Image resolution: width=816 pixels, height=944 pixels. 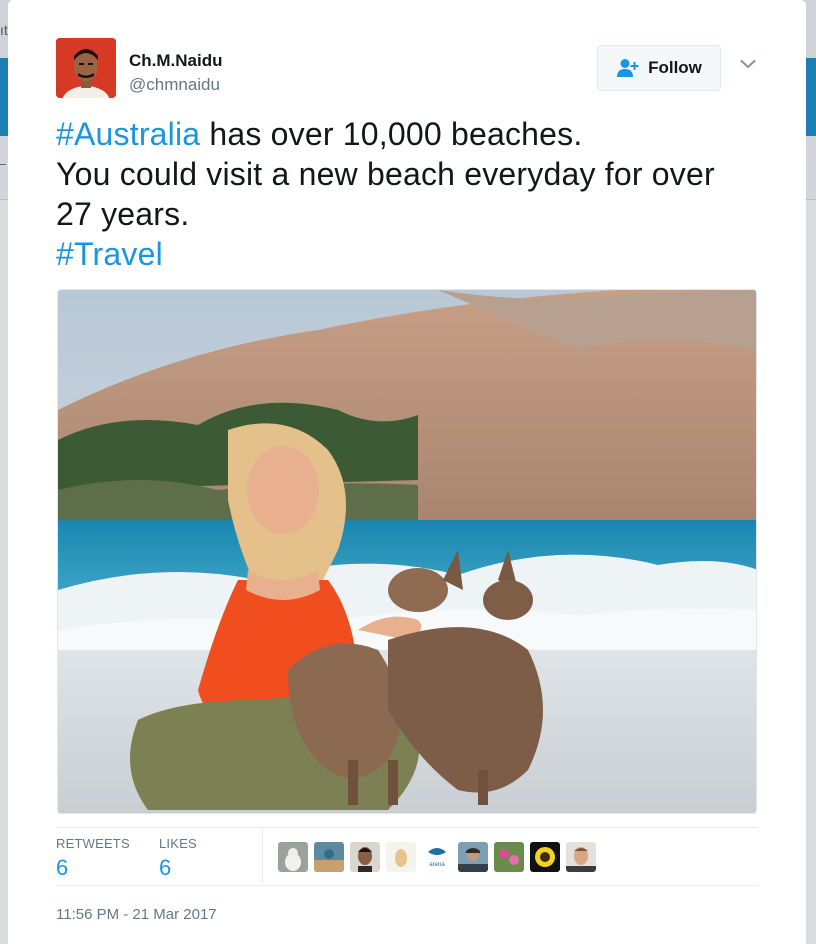 I want to click on follow-button: Follow, so click(x=659, y=68).